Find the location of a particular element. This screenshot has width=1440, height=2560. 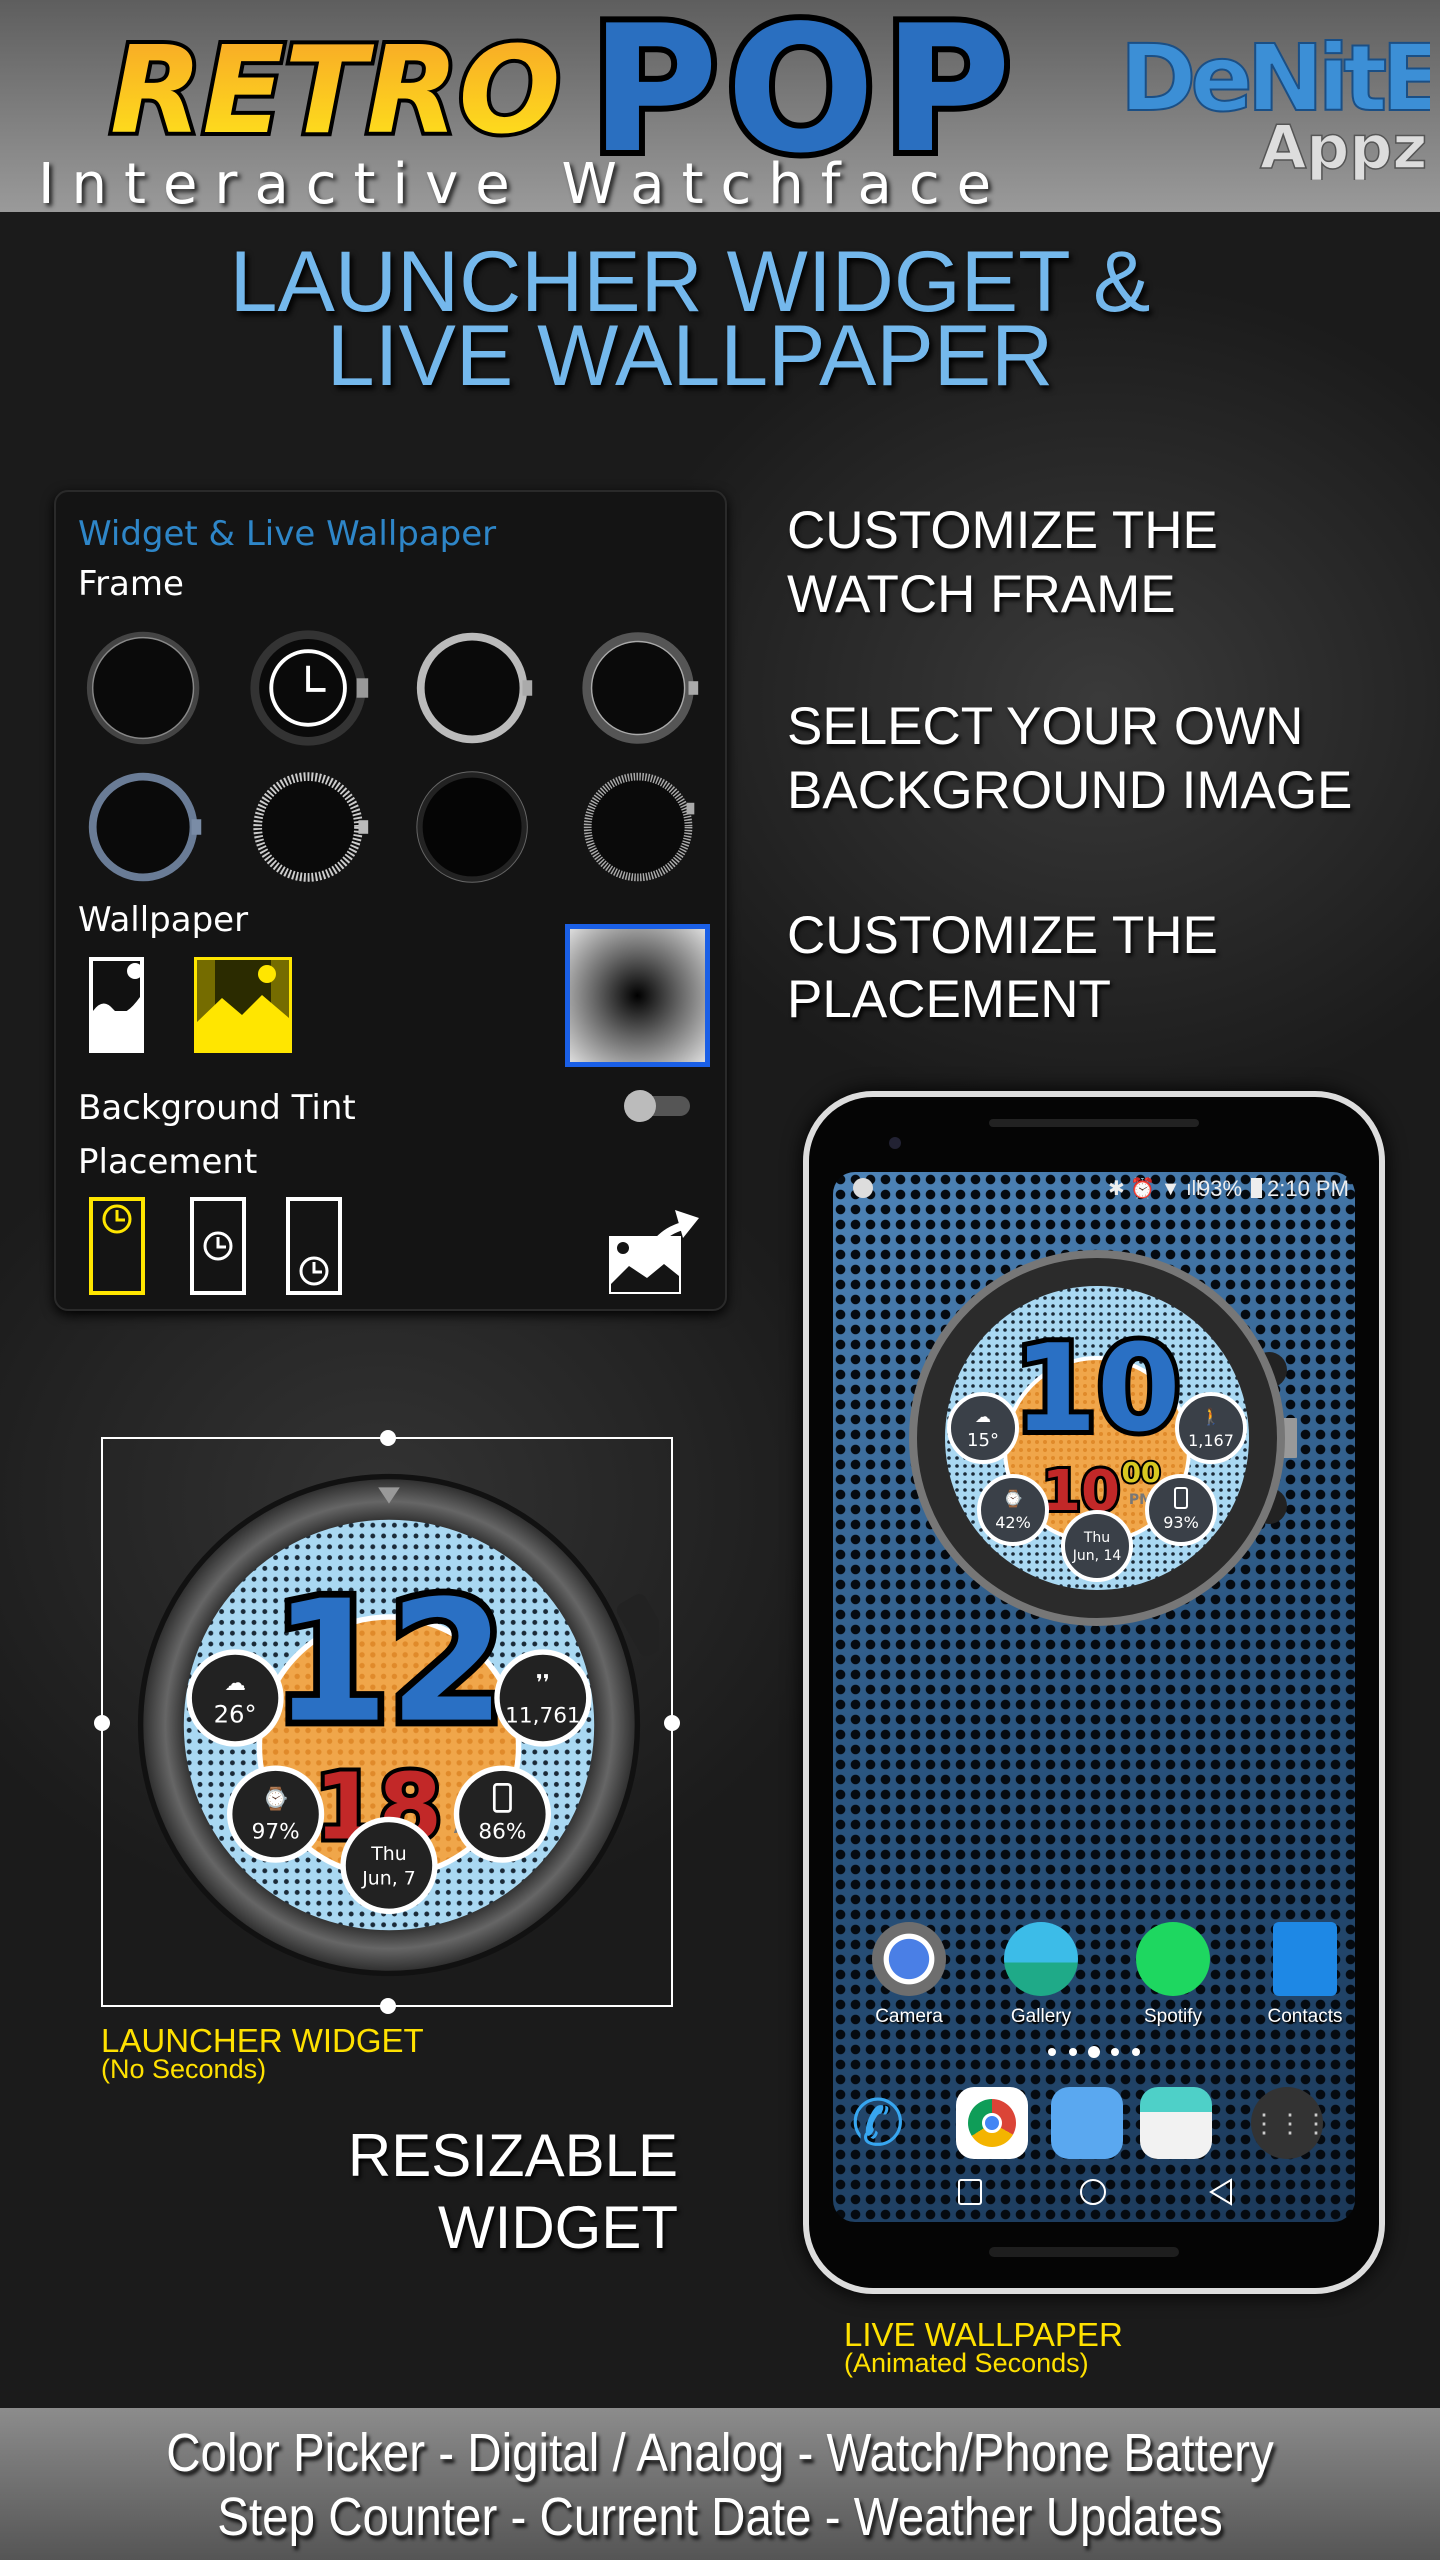

subtitle: Interactive Watchface is located at coordinates (523, 184).